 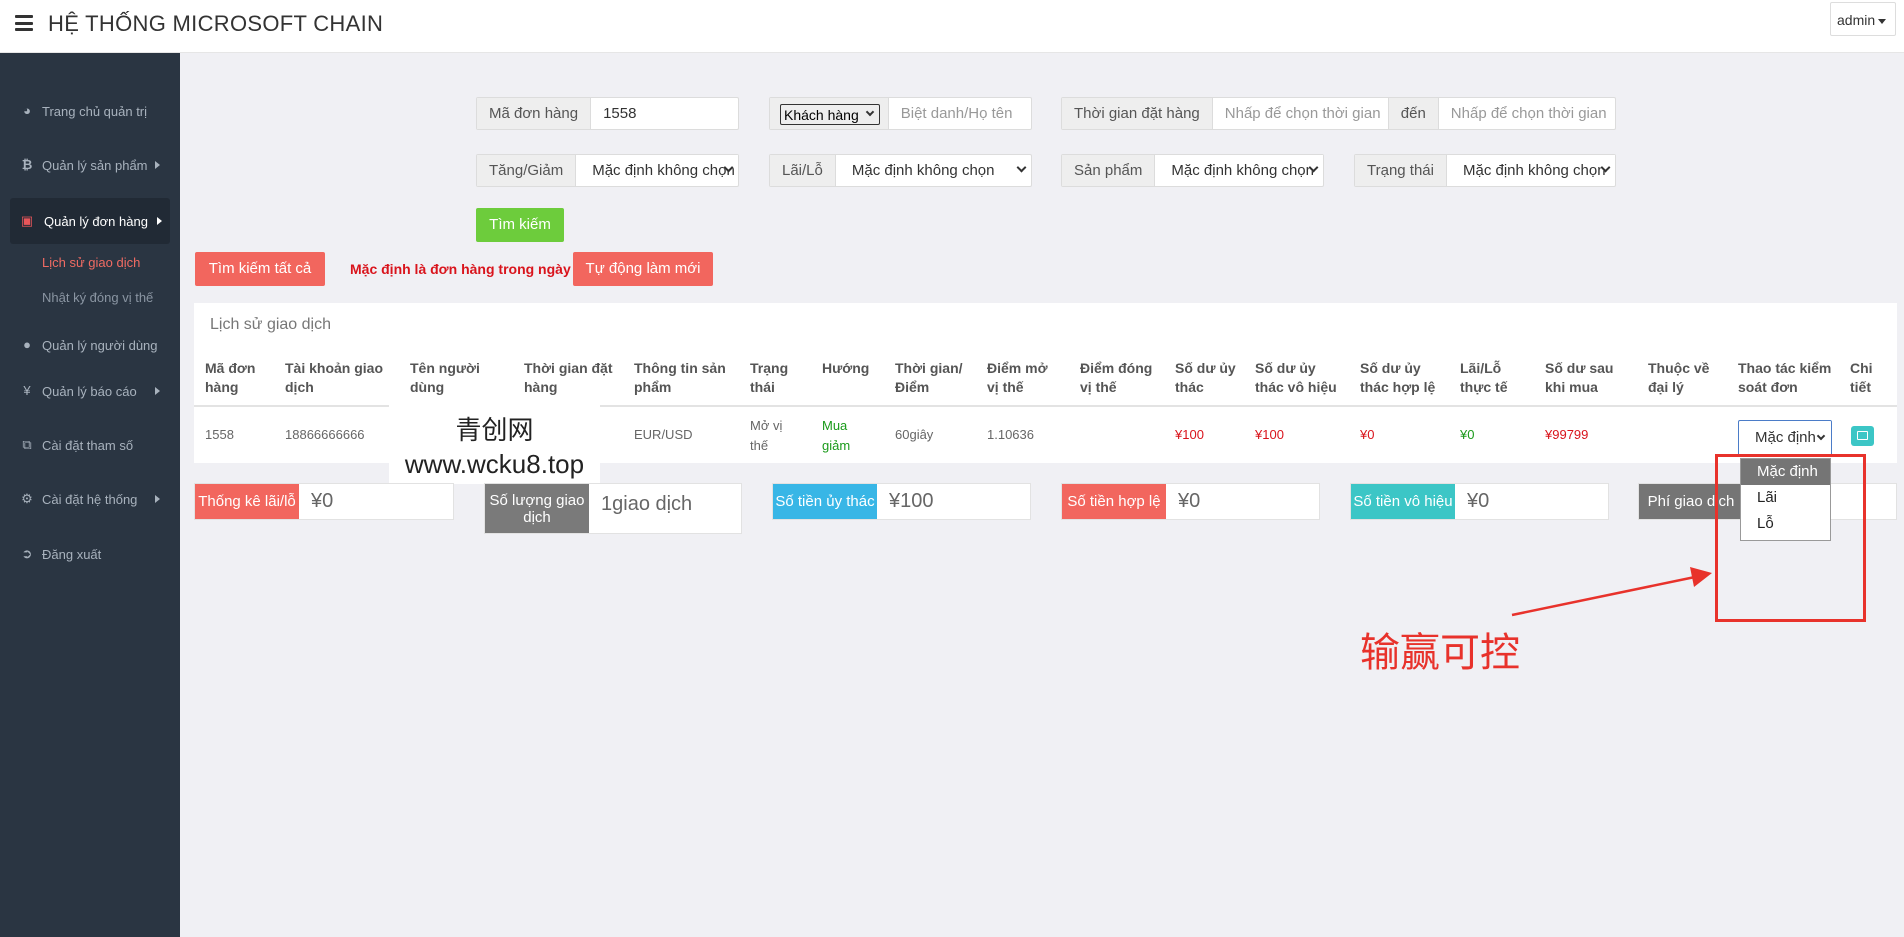 I want to click on cell-product: EUR/USD, so click(x=663, y=434).